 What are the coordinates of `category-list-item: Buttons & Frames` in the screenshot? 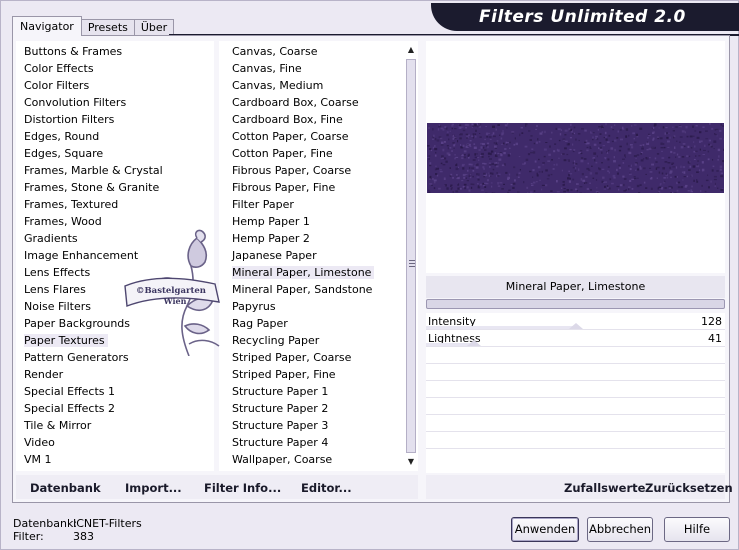 It's located at (115, 51).